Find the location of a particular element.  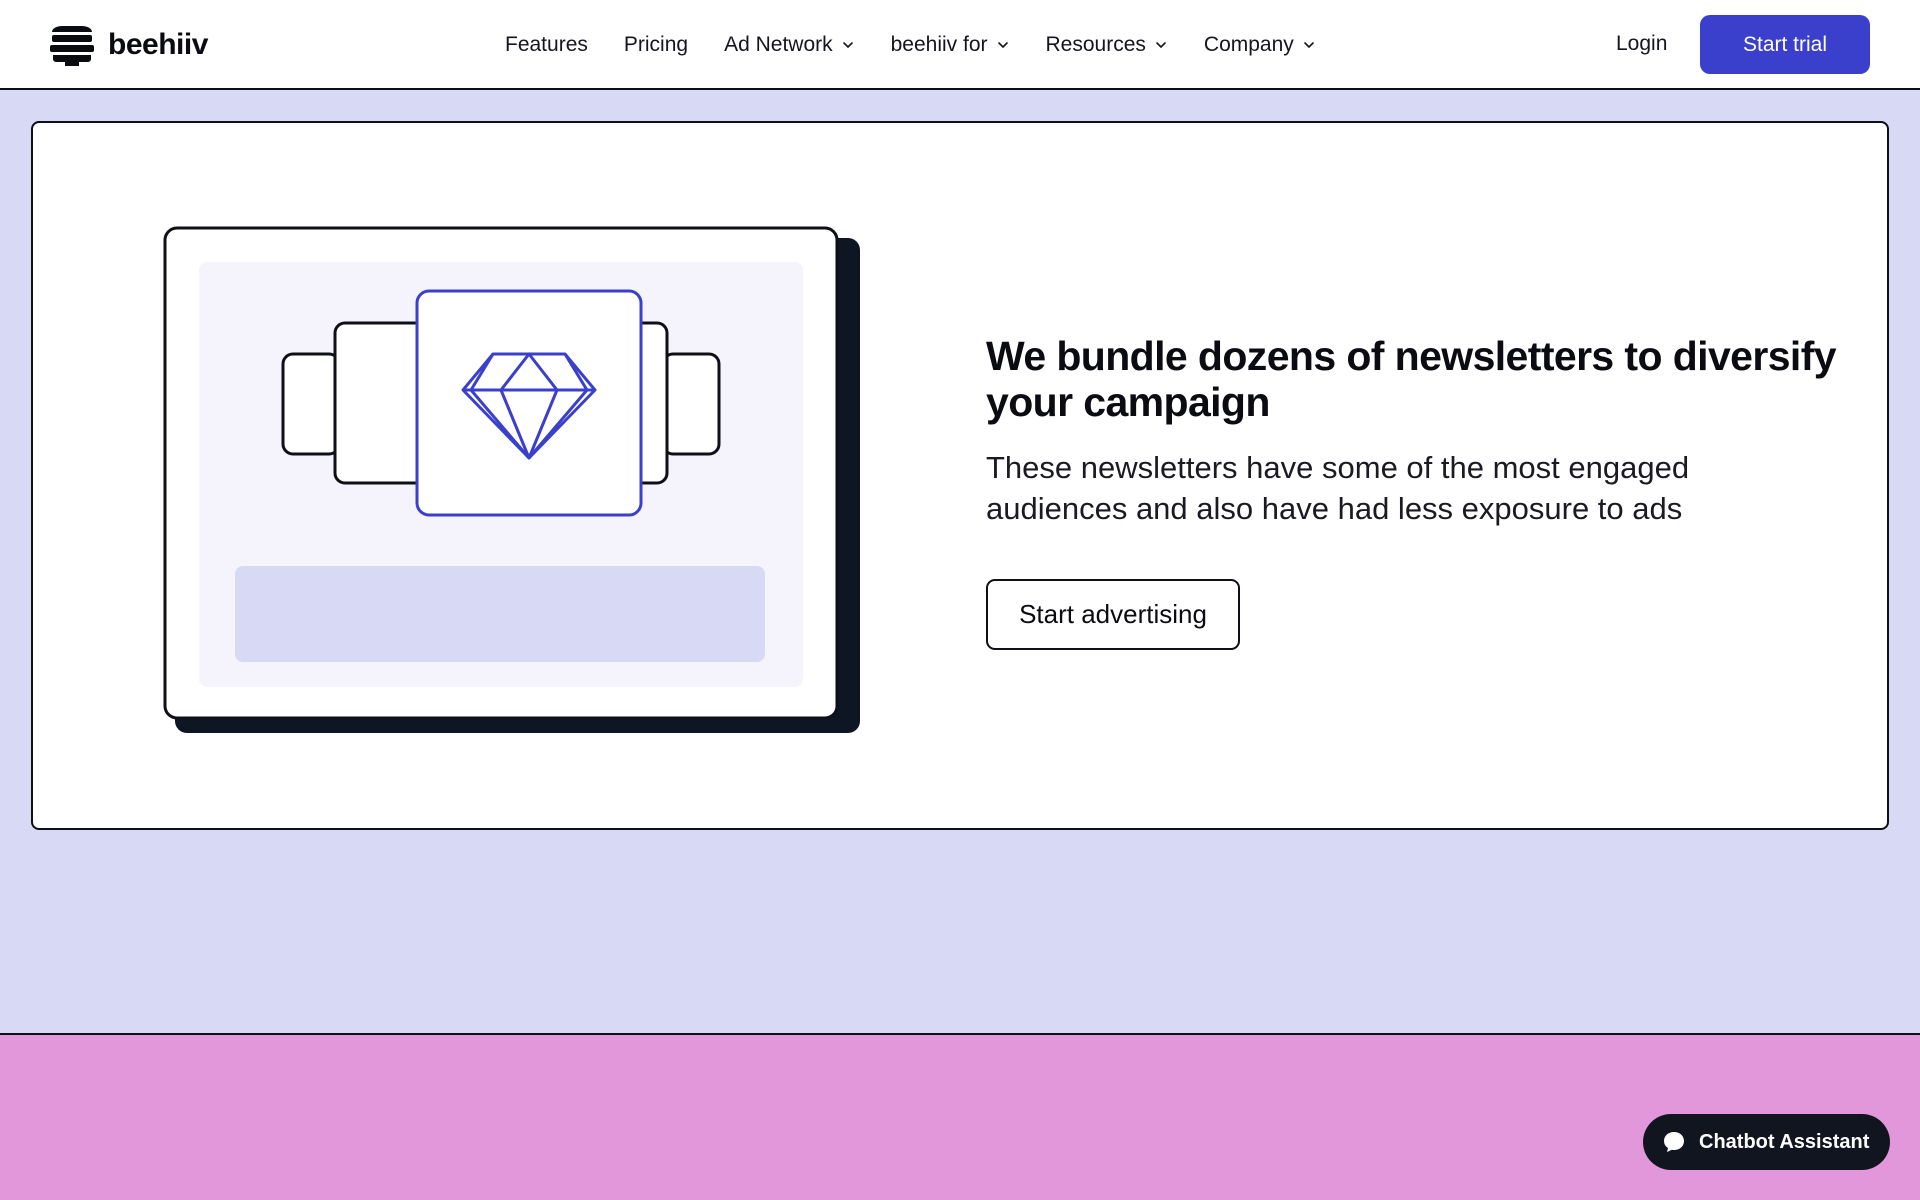

brand-logo: beehiiv is located at coordinates (129, 45).